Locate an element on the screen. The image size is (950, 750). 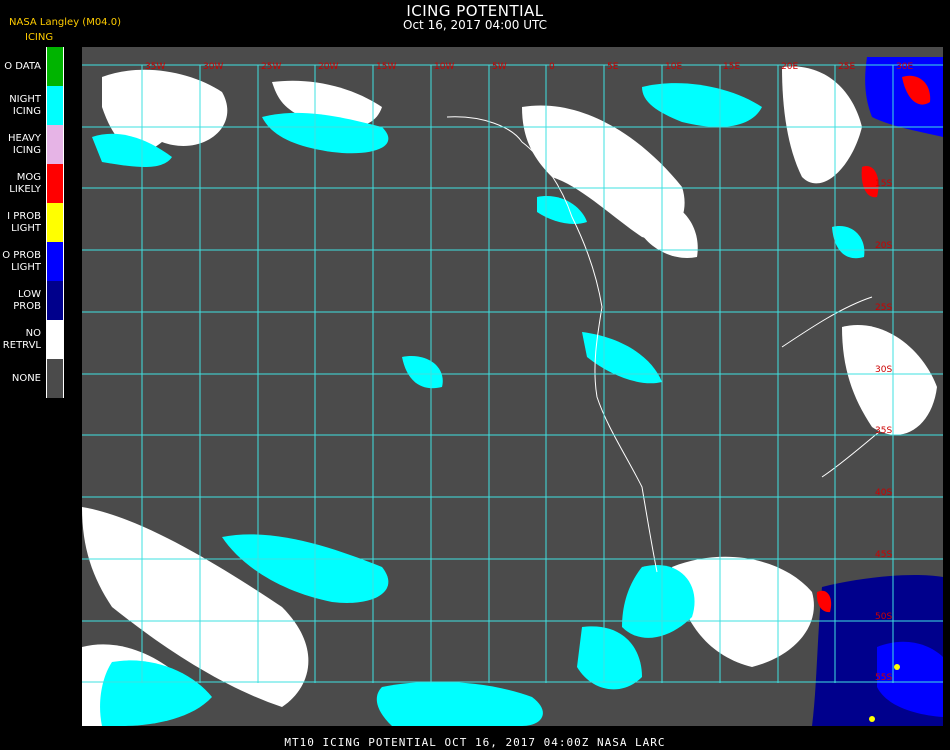
longitude-label: 25E is located at coordinates (846, 67).